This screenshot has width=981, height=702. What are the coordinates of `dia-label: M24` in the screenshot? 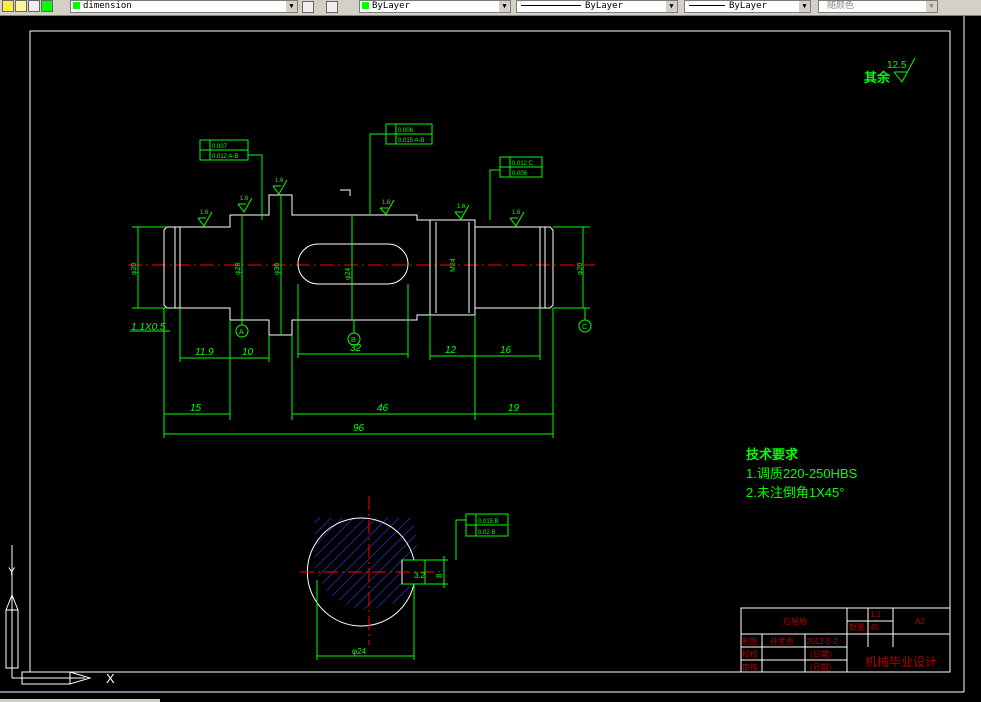 It's located at (453, 265).